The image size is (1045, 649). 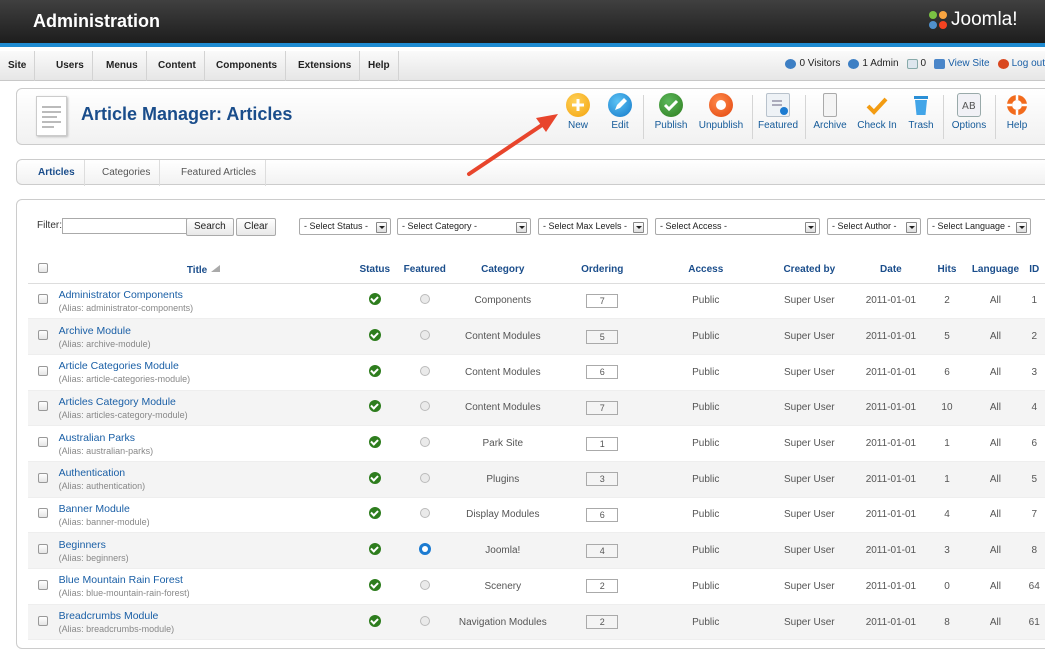 What do you see at coordinates (578, 117) in the screenshot?
I see `new-button: New` at bounding box center [578, 117].